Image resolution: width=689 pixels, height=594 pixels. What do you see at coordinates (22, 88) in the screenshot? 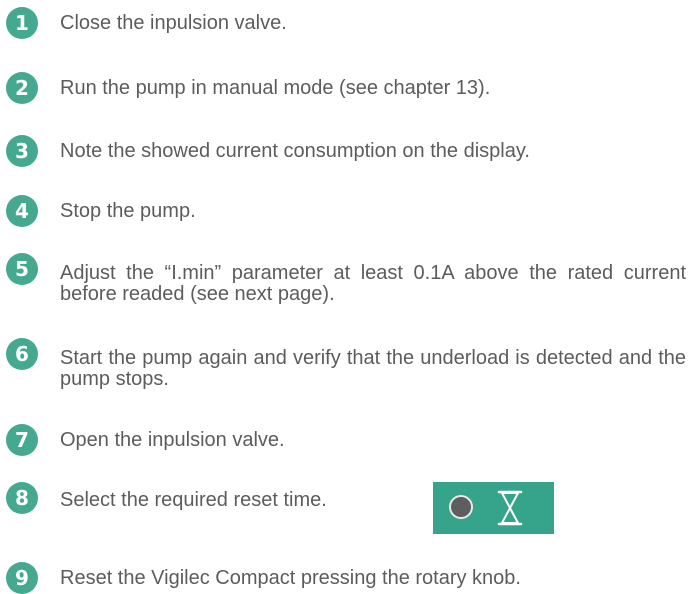
I see `step-number-badge: 2` at bounding box center [22, 88].